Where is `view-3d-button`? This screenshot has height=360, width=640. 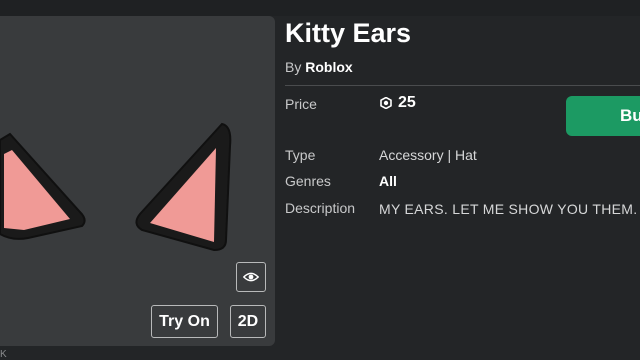 view-3d-button is located at coordinates (251, 277).